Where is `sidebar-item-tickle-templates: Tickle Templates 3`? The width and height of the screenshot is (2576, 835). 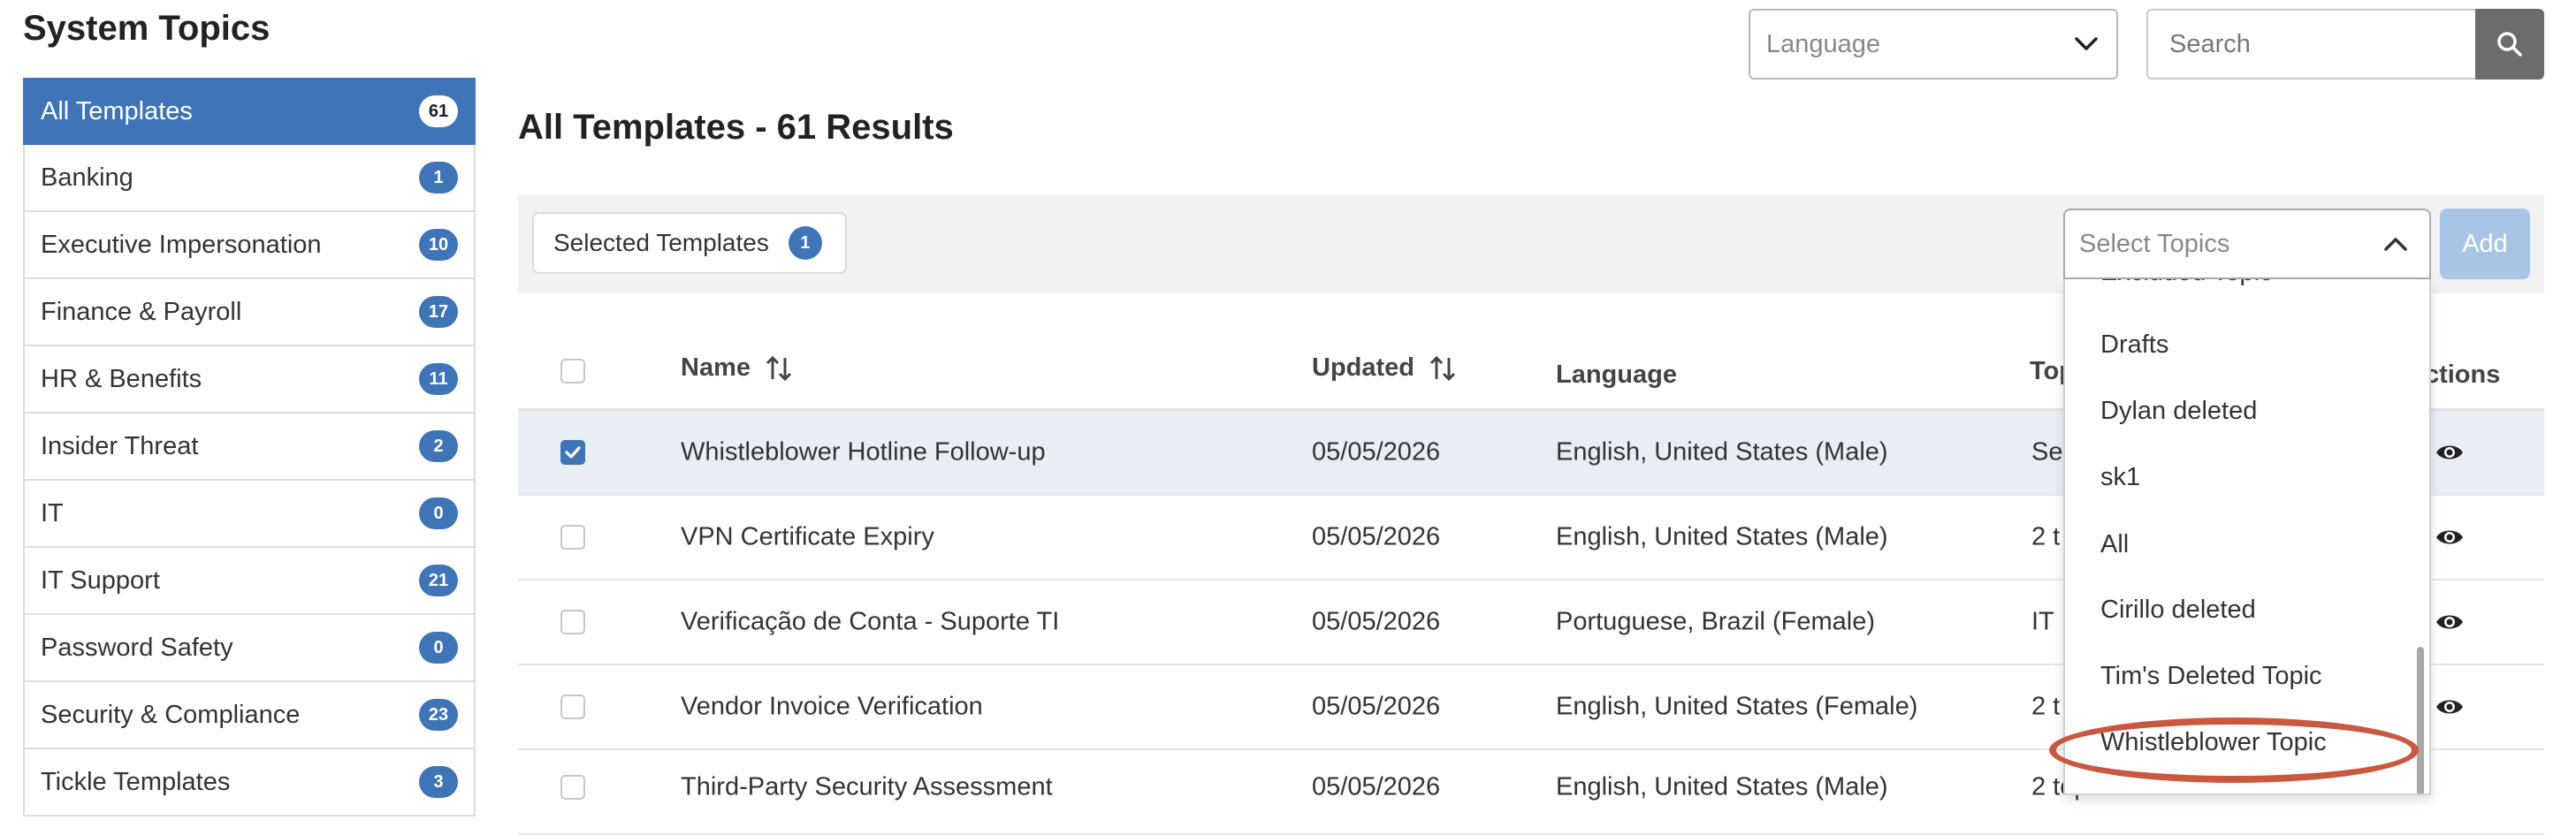 sidebar-item-tickle-templates: Tickle Templates 3 is located at coordinates (249, 782).